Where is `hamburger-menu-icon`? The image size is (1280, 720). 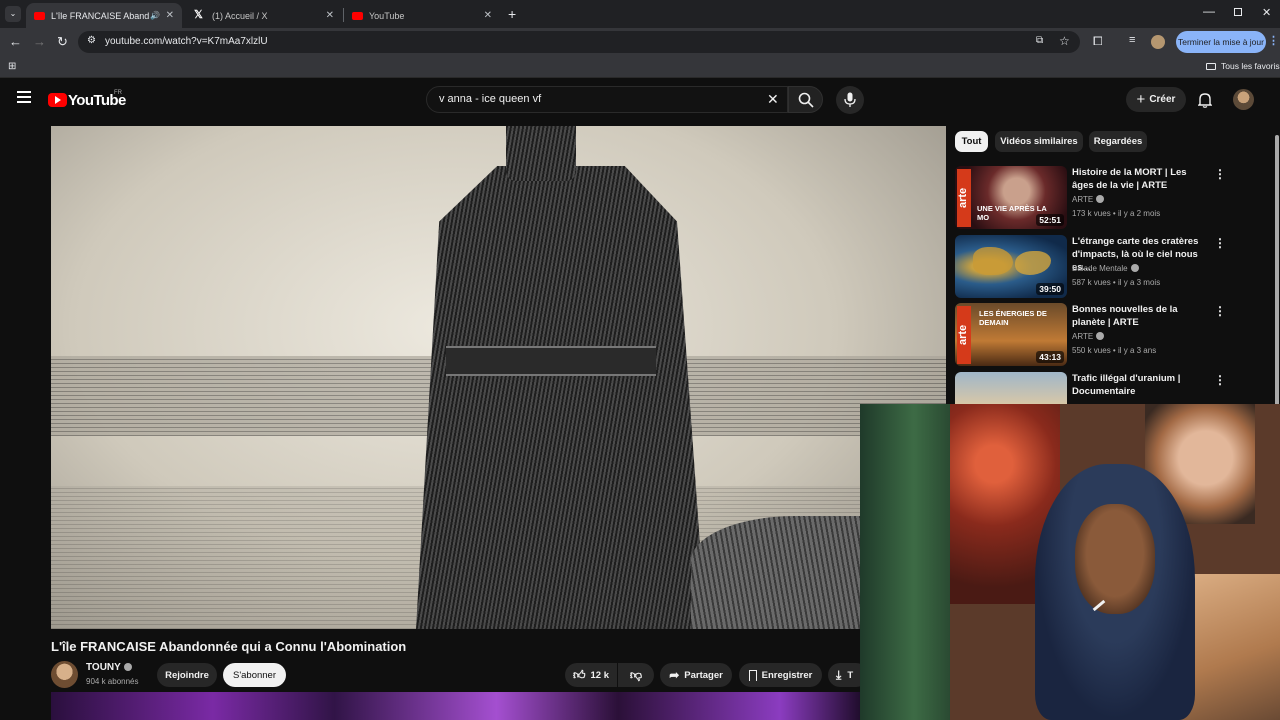 hamburger-menu-icon is located at coordinates (24, 97).